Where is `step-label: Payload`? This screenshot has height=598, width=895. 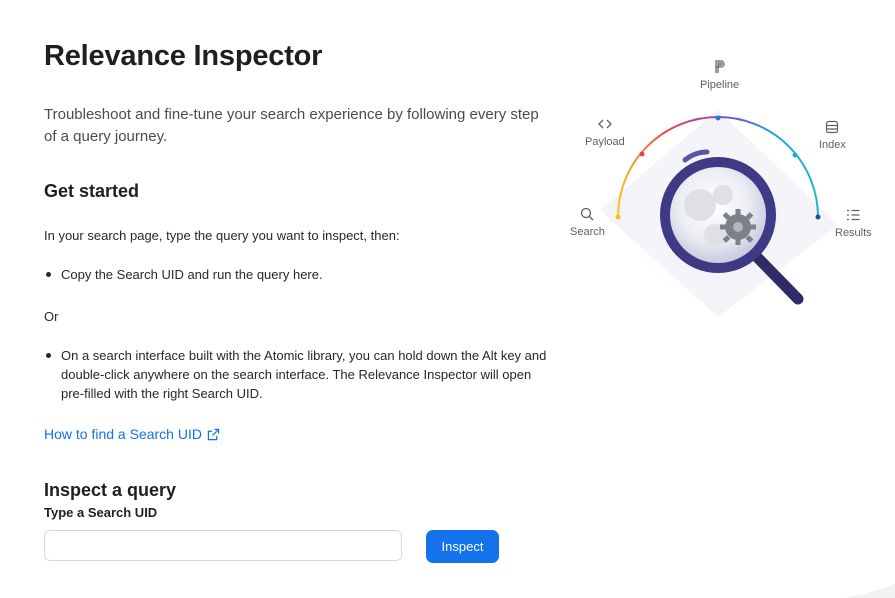 step-label: Payload is located at coordinates (605, 142).